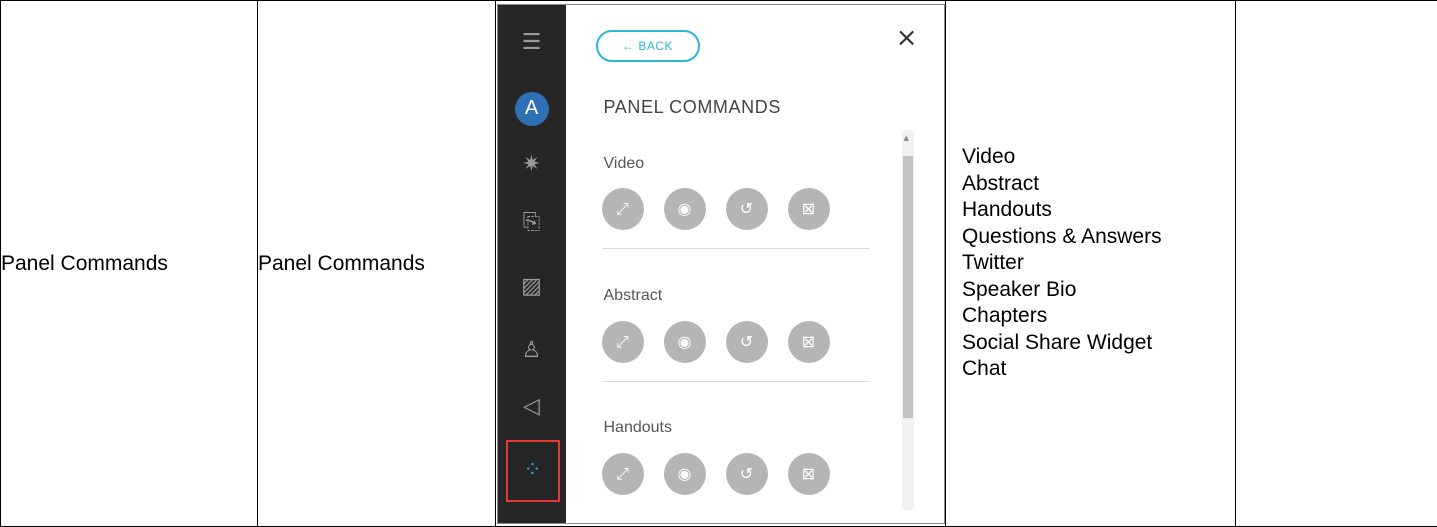 The image size is (1437, 527). I want to click on settings-icon: ✷, so click(532, 165).